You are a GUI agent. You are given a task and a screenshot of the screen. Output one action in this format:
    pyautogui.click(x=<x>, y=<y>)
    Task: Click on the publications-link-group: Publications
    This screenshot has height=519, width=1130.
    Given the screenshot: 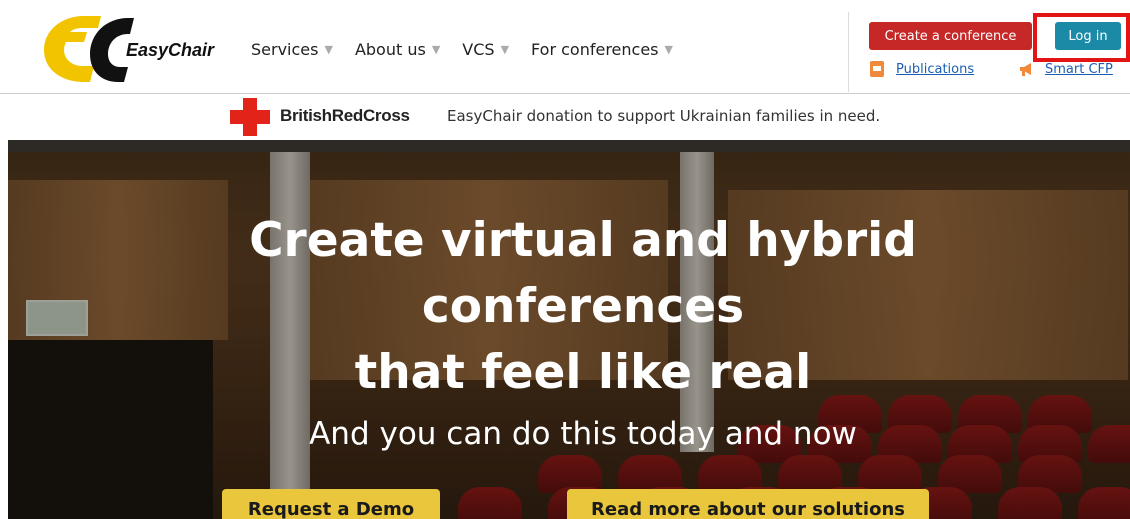 What is the action you would take?
    pyautogui.click(x=922, y=69)
    